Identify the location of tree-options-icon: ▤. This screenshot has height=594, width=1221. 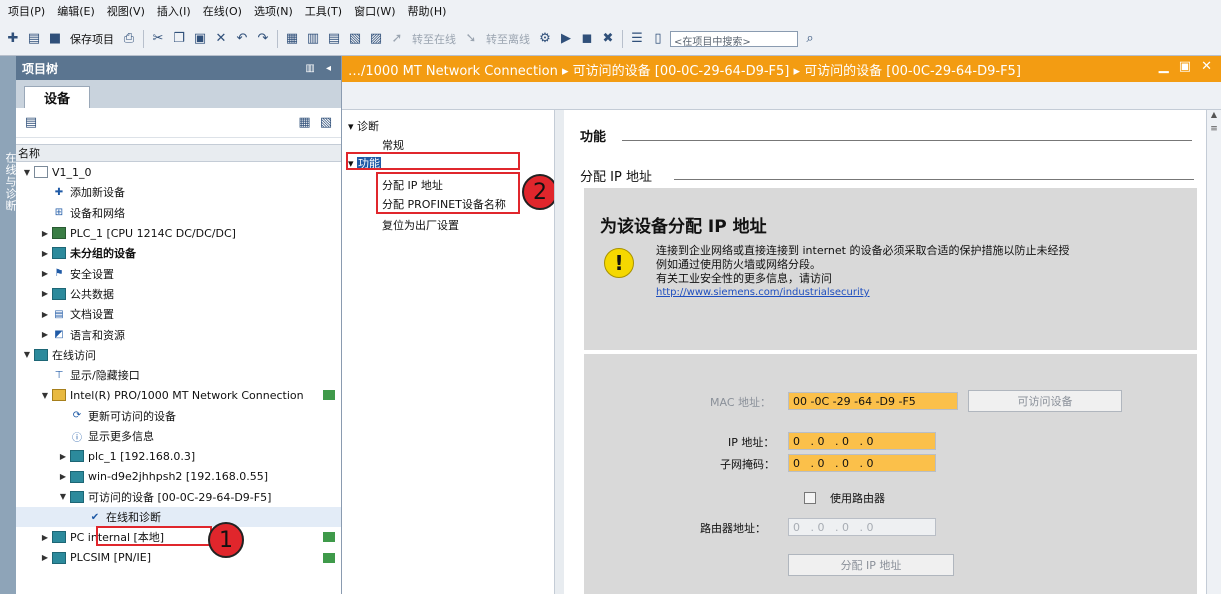
(31, 123).